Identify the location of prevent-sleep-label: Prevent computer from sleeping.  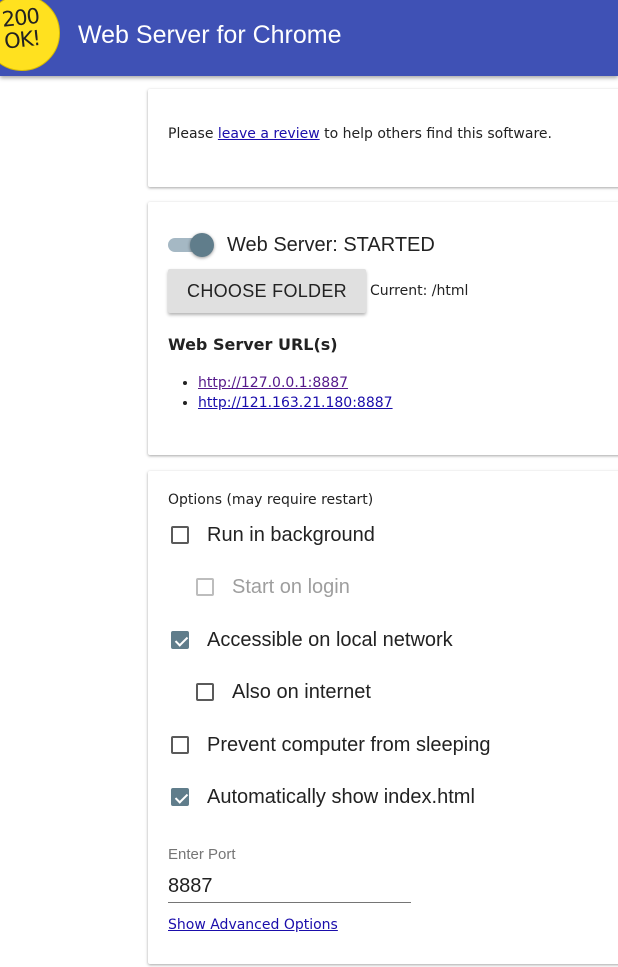
(349, 745).